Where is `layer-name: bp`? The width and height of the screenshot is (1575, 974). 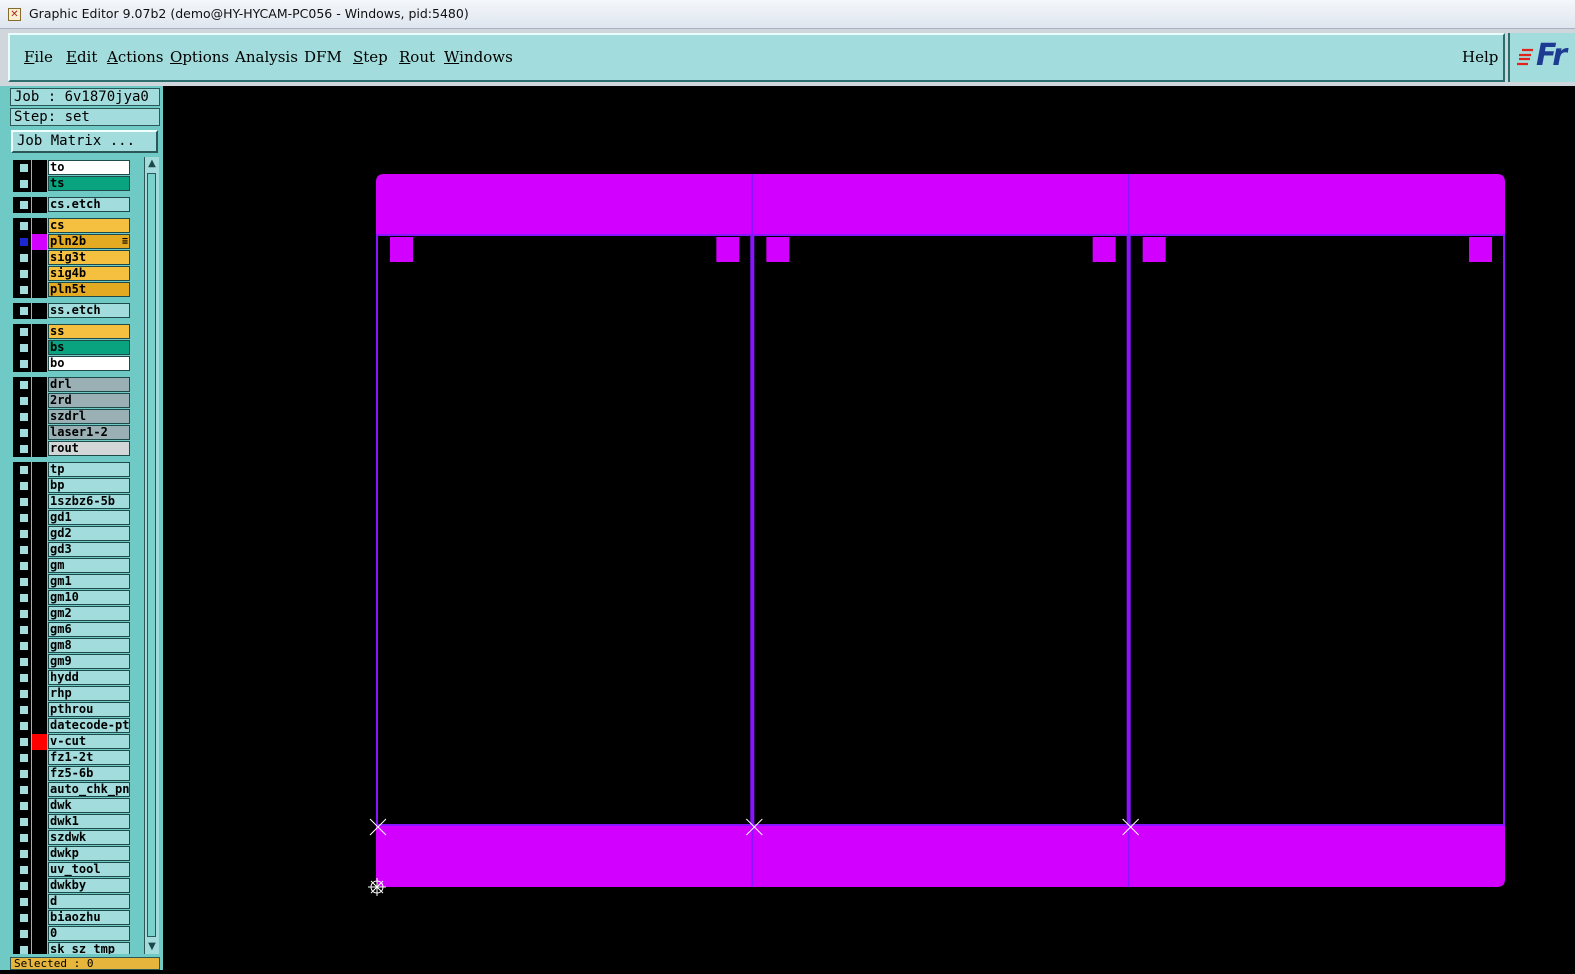 layer-name: bp is located at coordinates (89, 485).